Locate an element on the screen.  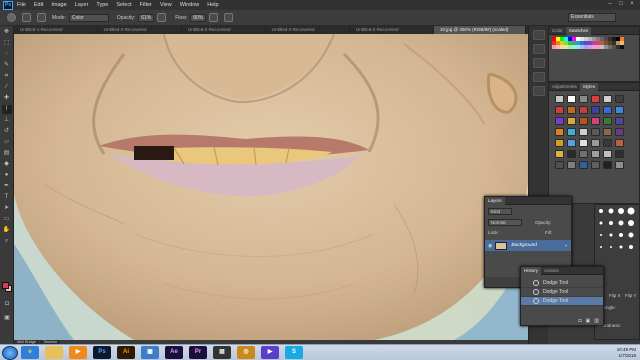
adjustments-tab: Adjustments is located at coordinates (564, 87).